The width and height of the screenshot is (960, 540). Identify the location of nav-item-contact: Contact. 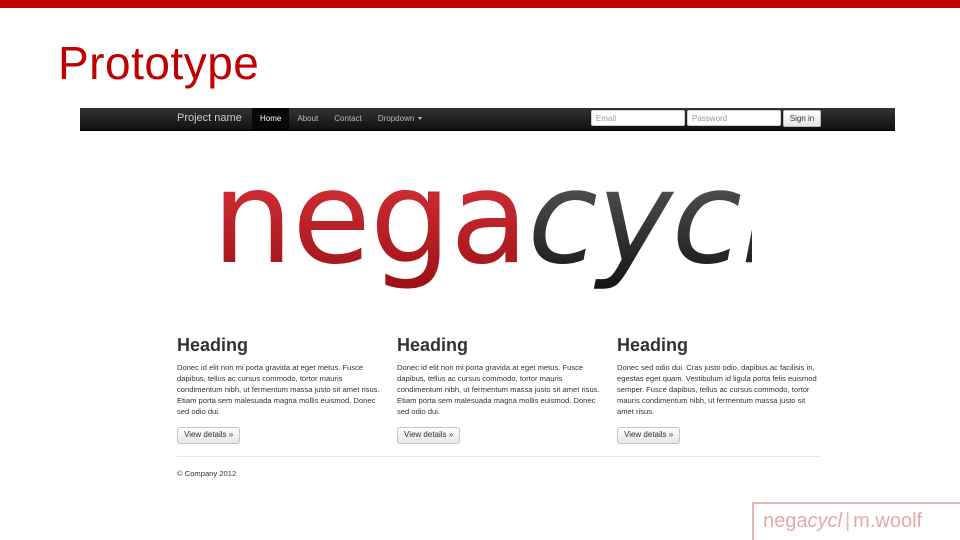
(348, 119).